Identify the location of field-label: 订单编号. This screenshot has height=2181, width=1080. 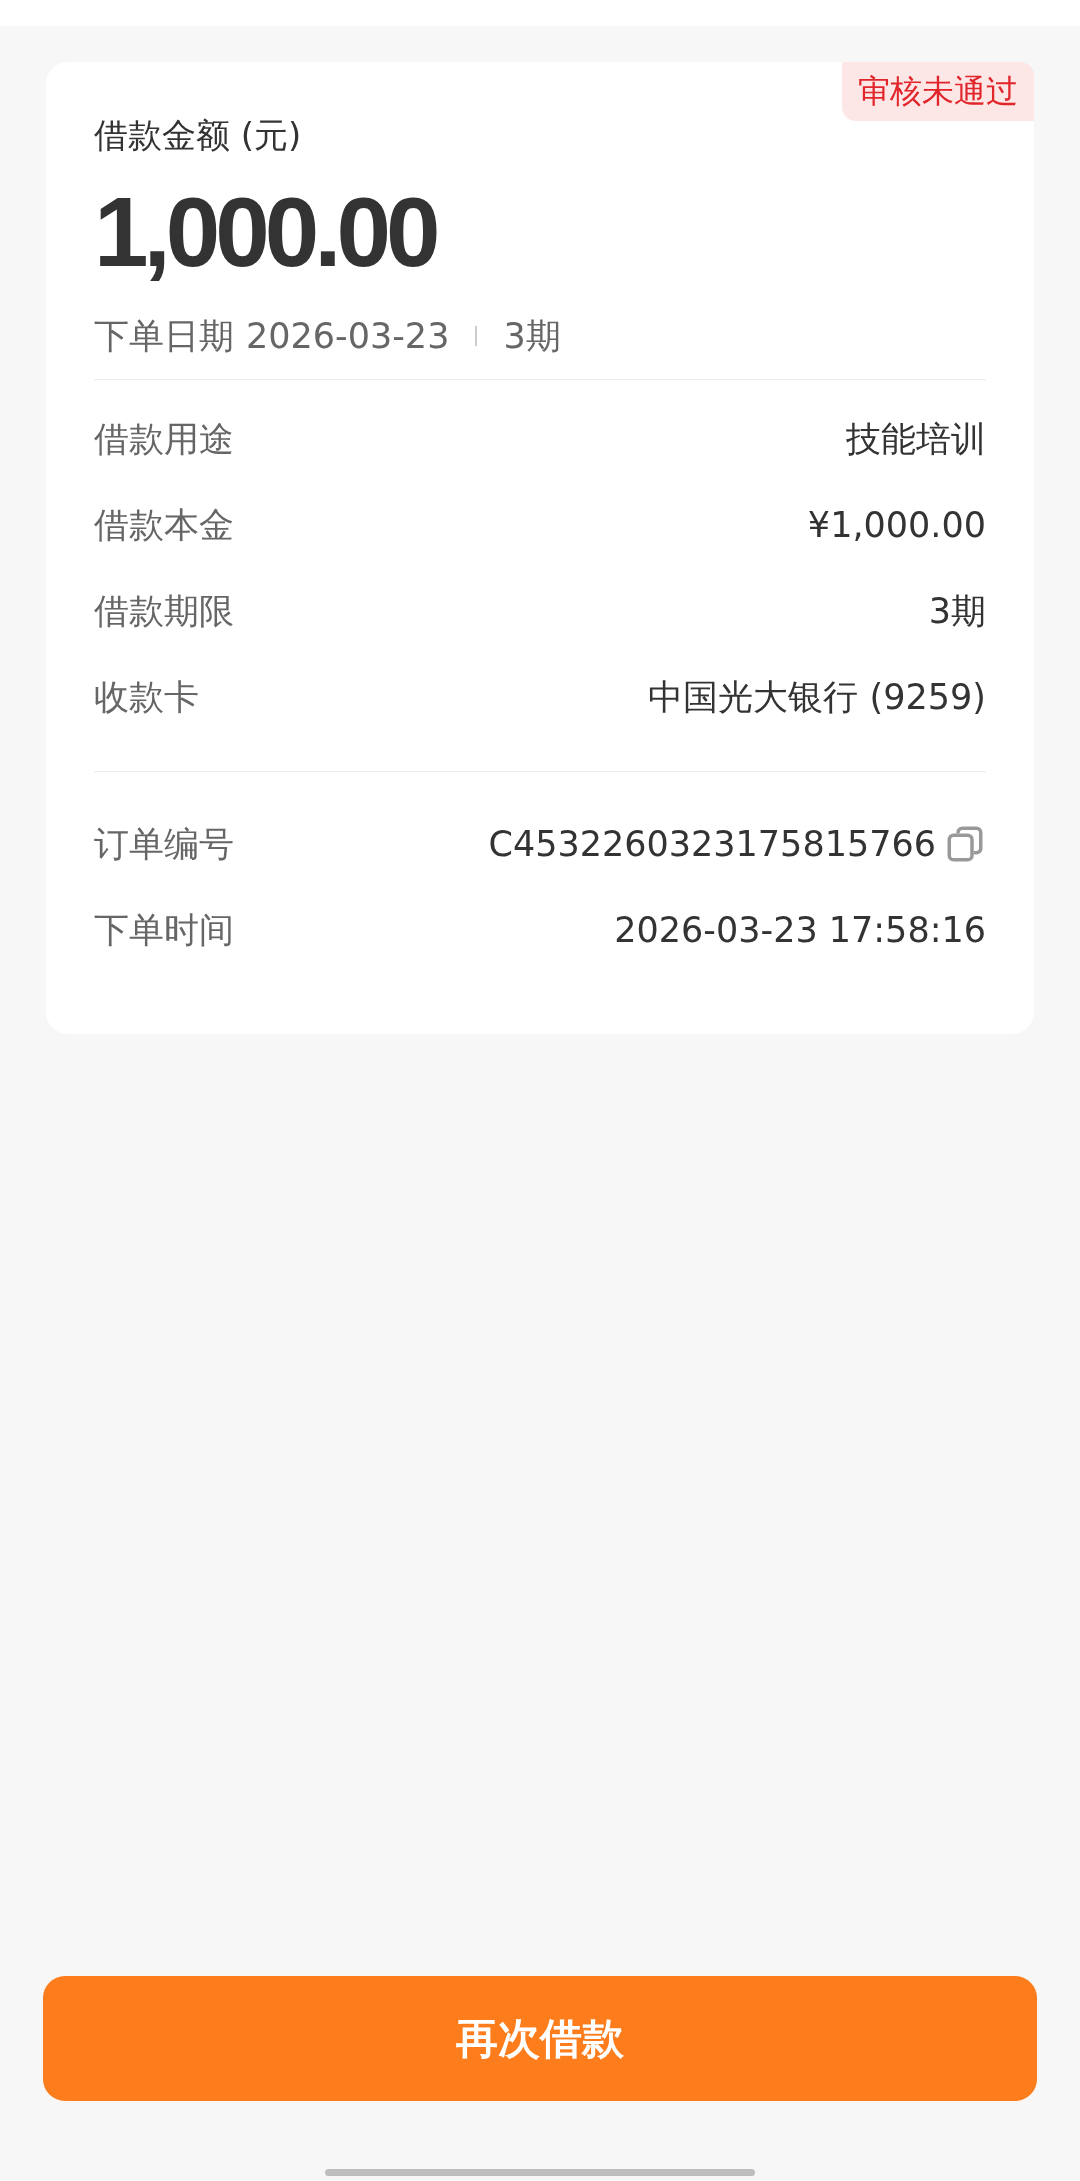
(164, 844).